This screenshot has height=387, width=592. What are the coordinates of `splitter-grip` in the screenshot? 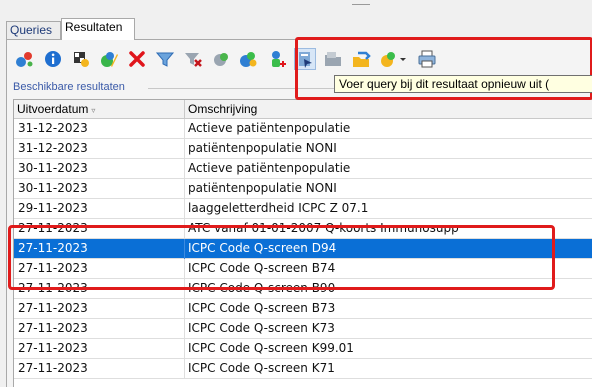 It's located at (361, 4).